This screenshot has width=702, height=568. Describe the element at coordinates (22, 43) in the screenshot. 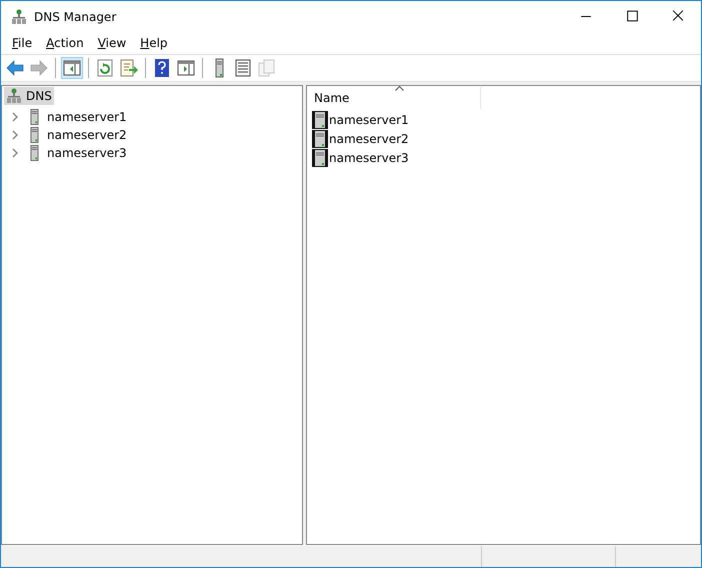

I see `menu-item: File` at that location.